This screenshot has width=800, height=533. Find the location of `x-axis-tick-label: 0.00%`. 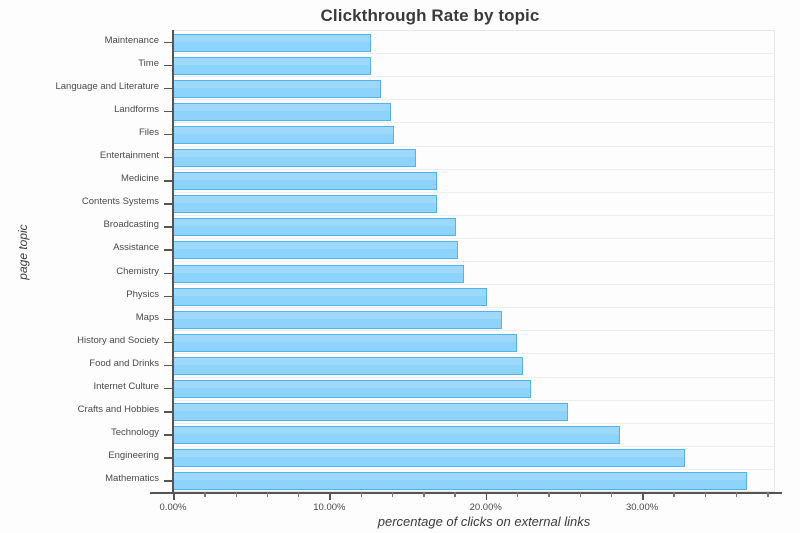

x-axis-tick-label: 0.00% is located at coordinates (173, 507).